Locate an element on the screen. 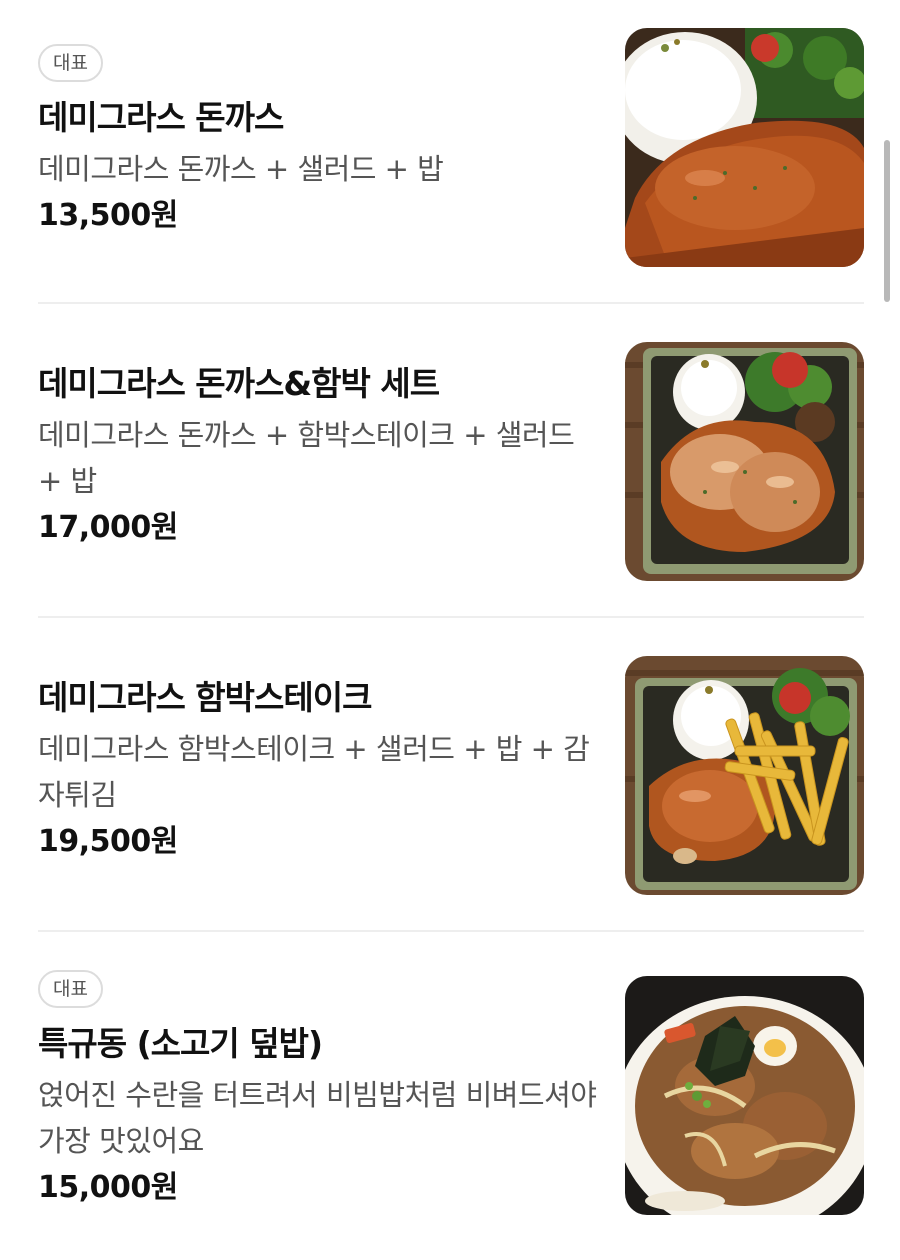 The width and height of the screenshot is (900, 1260). menu-item-description: 데미그라스 돈까스 + 샐러드 + 밥 is located at coordinates (241, 169).